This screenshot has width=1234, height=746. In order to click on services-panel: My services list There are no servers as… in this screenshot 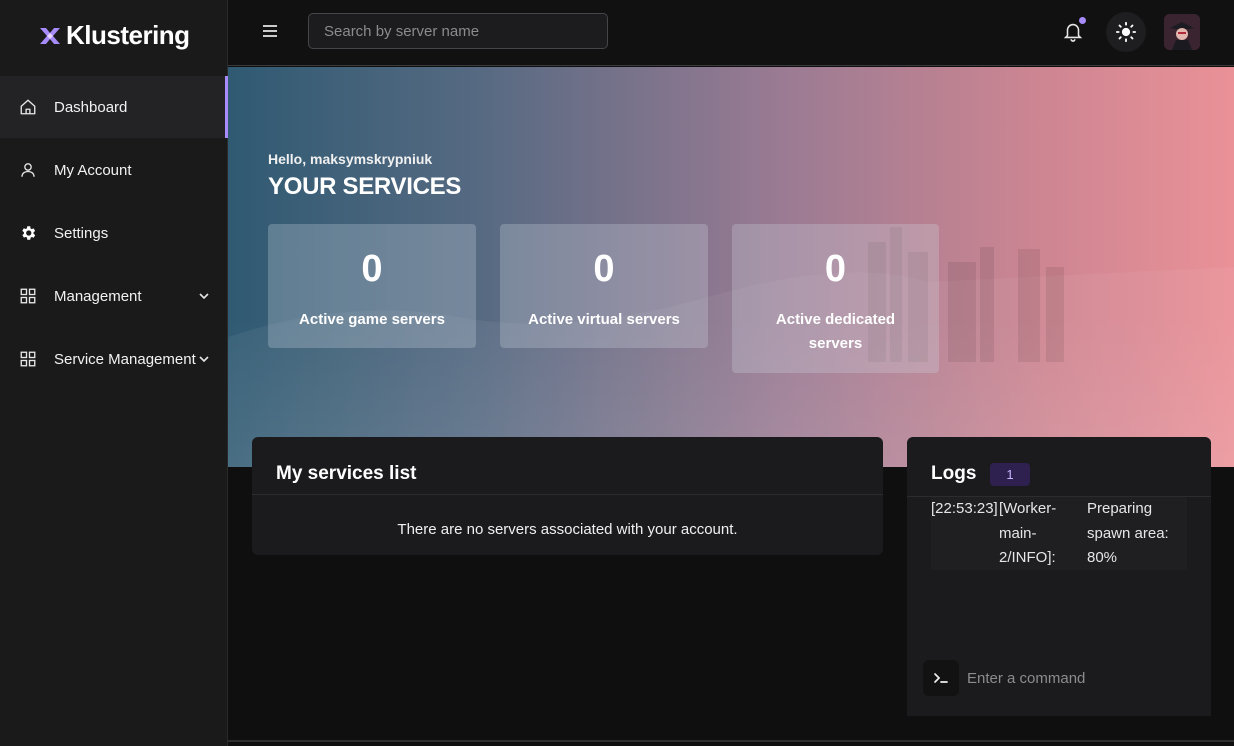, I will do `click(567, 496)`.